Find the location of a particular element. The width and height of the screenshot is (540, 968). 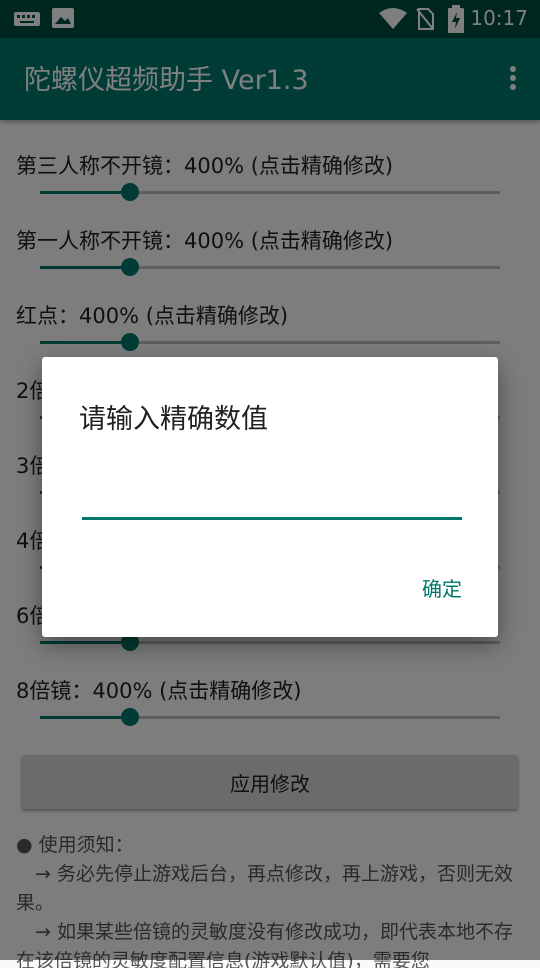

confirm-button: 确定 is located at coordinates (442, 587).